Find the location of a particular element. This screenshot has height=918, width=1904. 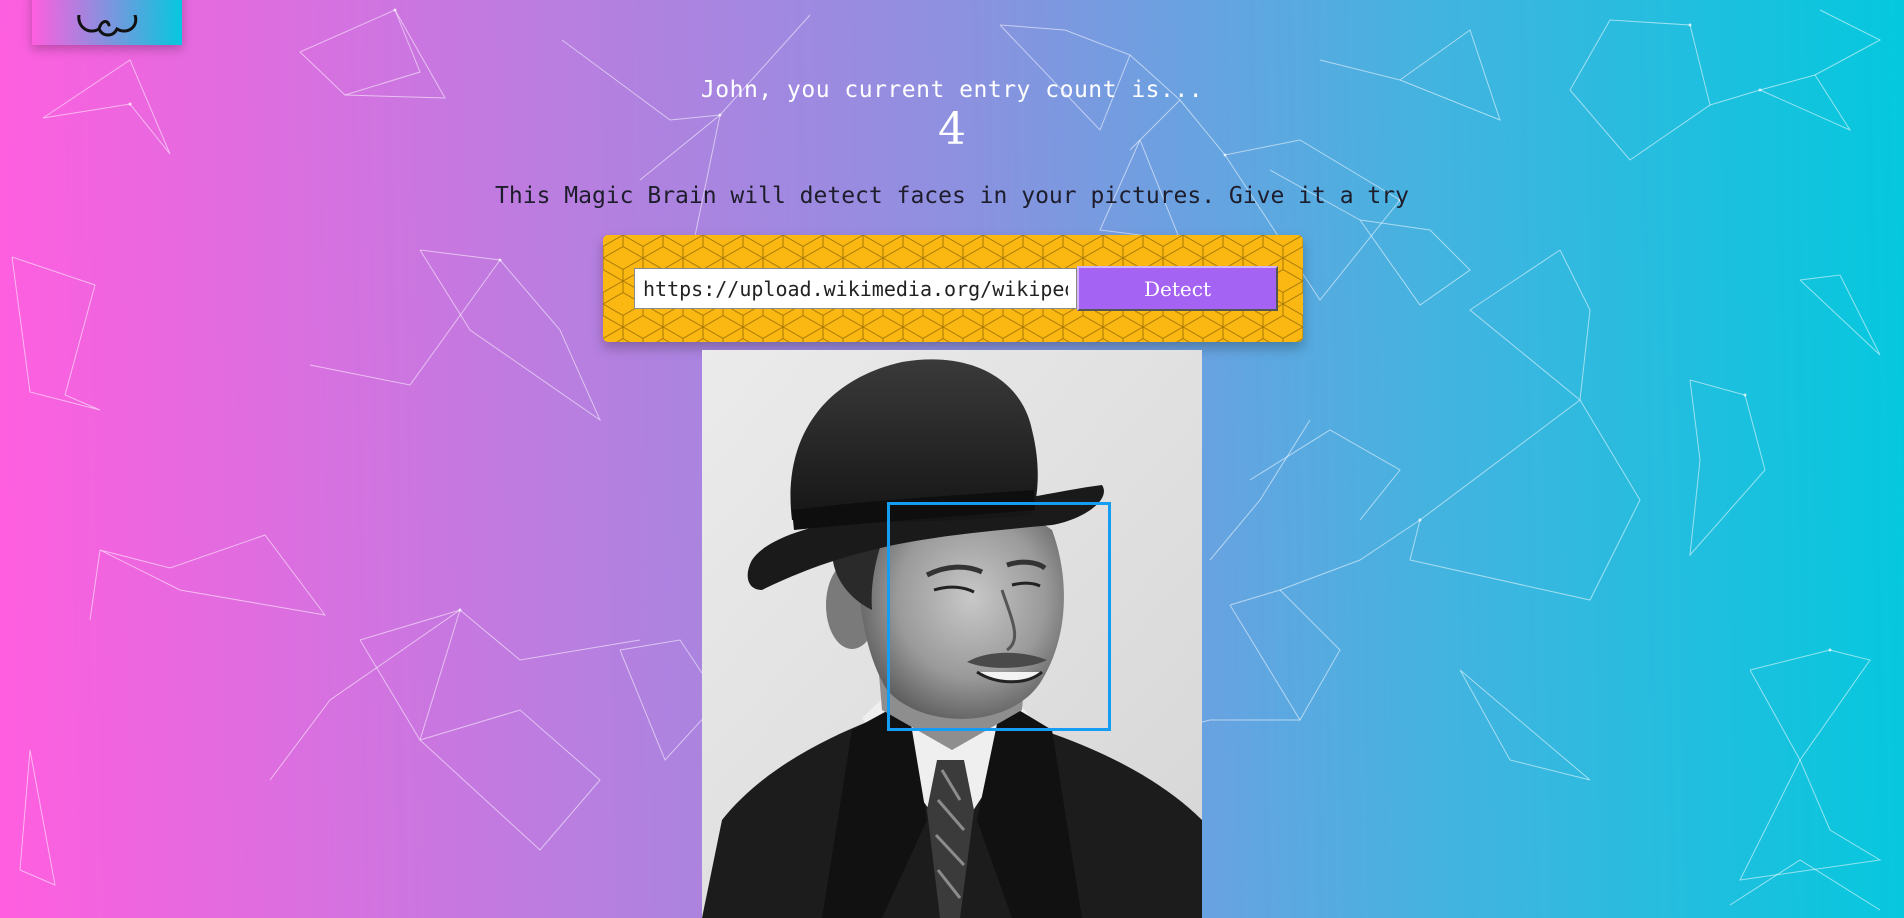

image-link-form: Detect is located at coordinates (953, 288).